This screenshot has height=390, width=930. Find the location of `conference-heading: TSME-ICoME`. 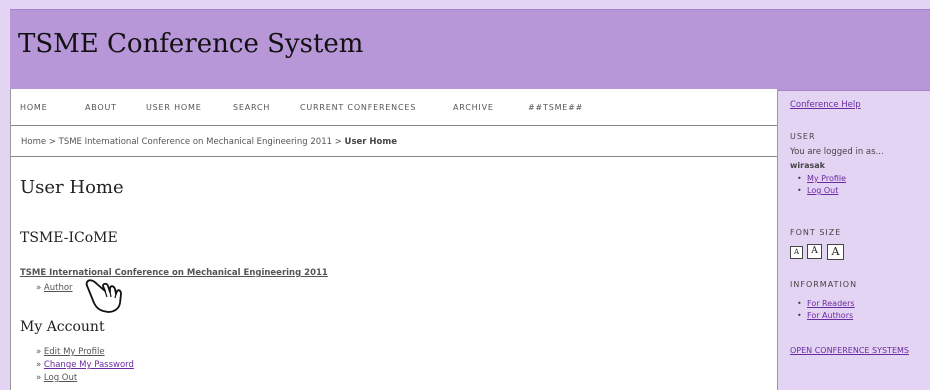

conference-heading: TSME-ICoME is located at coordinates (69, 238).